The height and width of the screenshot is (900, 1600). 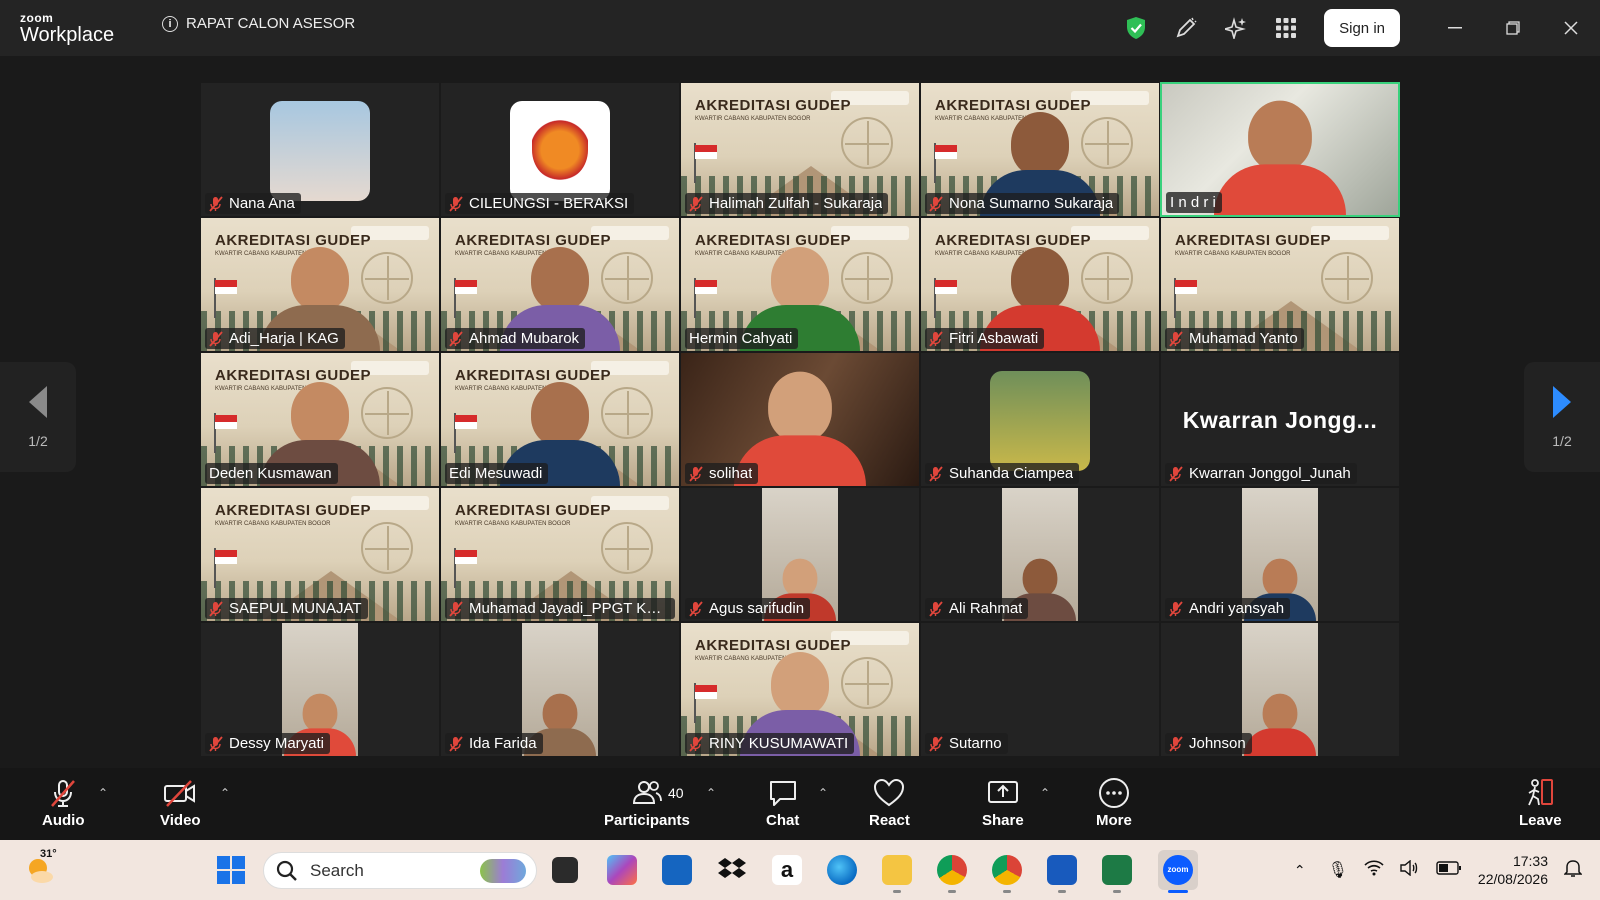 What do you see at coordinates (897, 870) in the screenshot?
I see `file-explorer-icon` at bounding box center [897, 870].